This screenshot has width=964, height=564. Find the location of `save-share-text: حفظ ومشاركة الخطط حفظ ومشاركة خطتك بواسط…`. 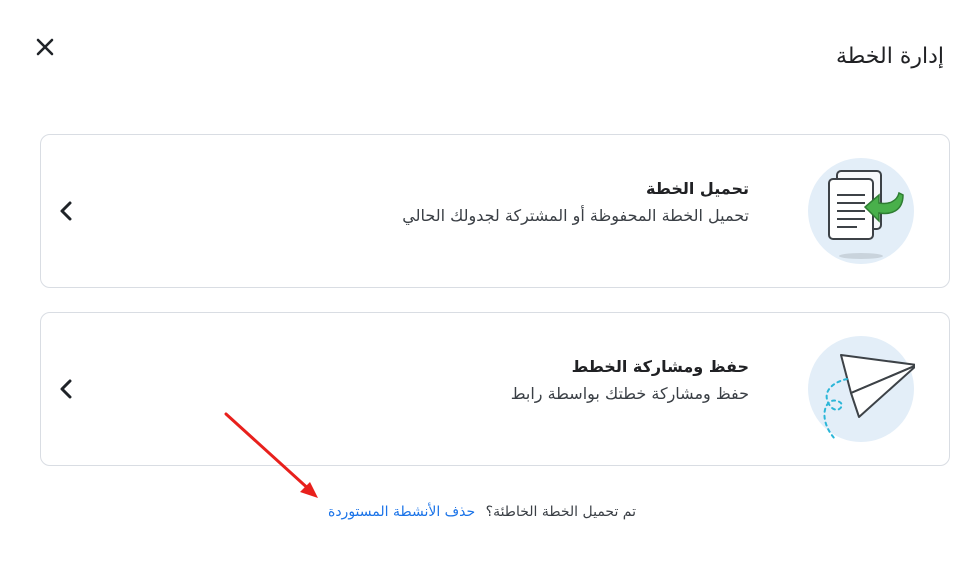

save-share-text: حفظ ومشاركة الخطط حفظ ومشاركة خطتك بواسط… is located at coordinates (630, 380).